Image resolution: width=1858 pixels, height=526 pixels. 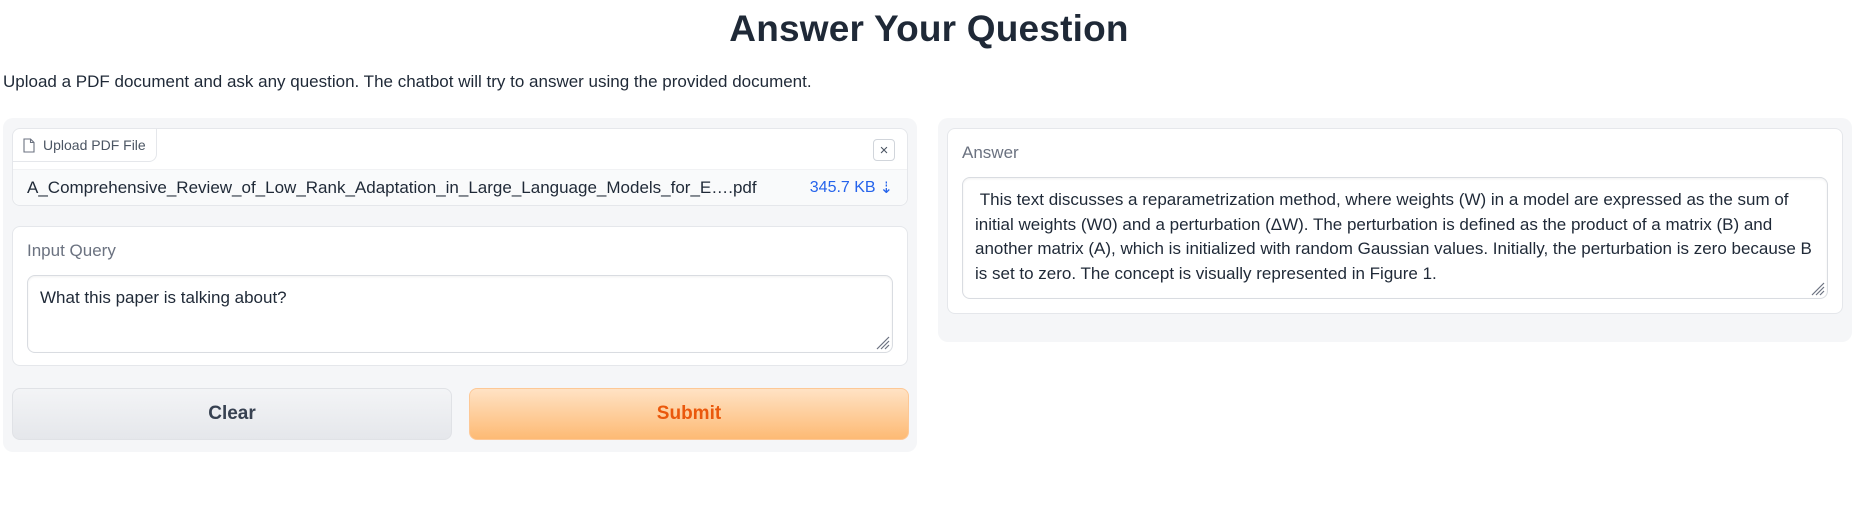 I want to click on input-query-label: Input Query, so click(x=71, y=250).